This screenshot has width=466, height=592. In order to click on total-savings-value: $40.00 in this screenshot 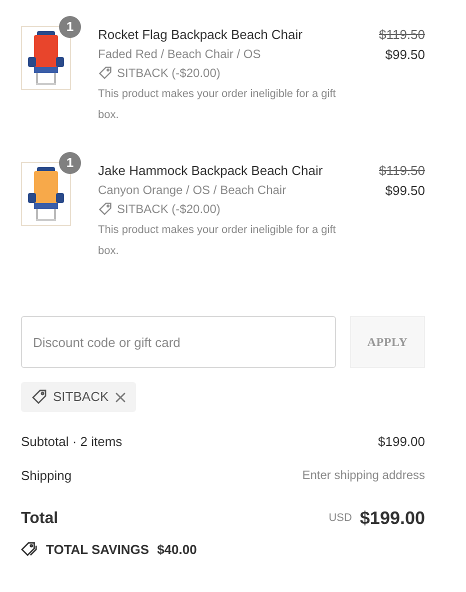, I will do `click(177, 550)`.